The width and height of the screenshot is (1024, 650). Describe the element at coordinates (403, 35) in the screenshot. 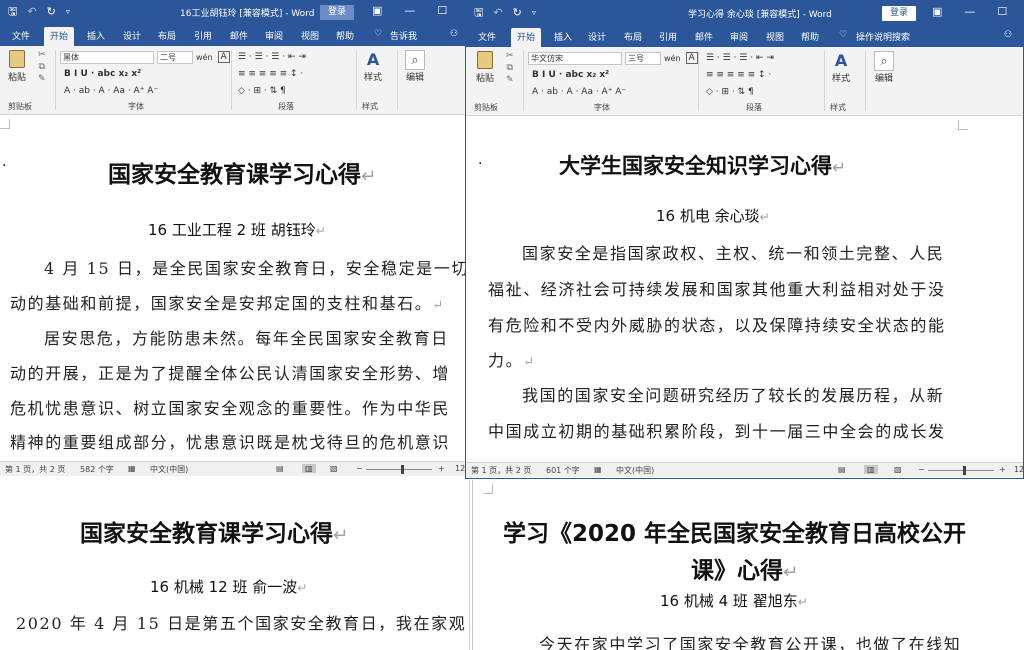

I see `tell-me-search: 告诉我` at that location.